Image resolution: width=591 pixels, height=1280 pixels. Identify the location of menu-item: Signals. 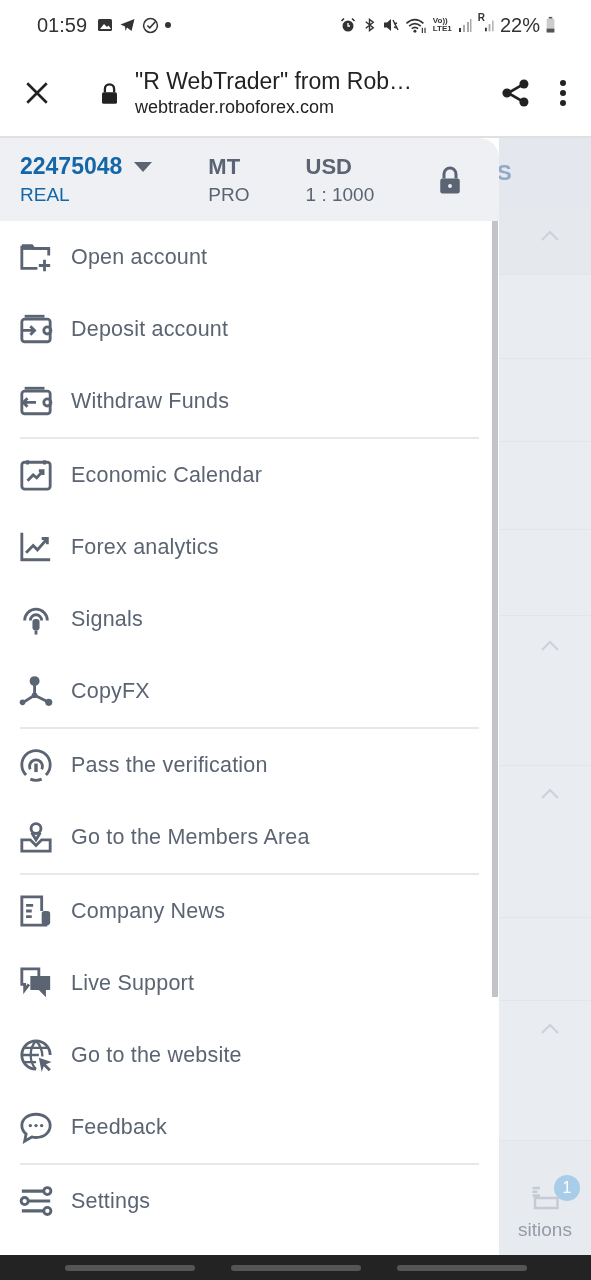
(239, 619).